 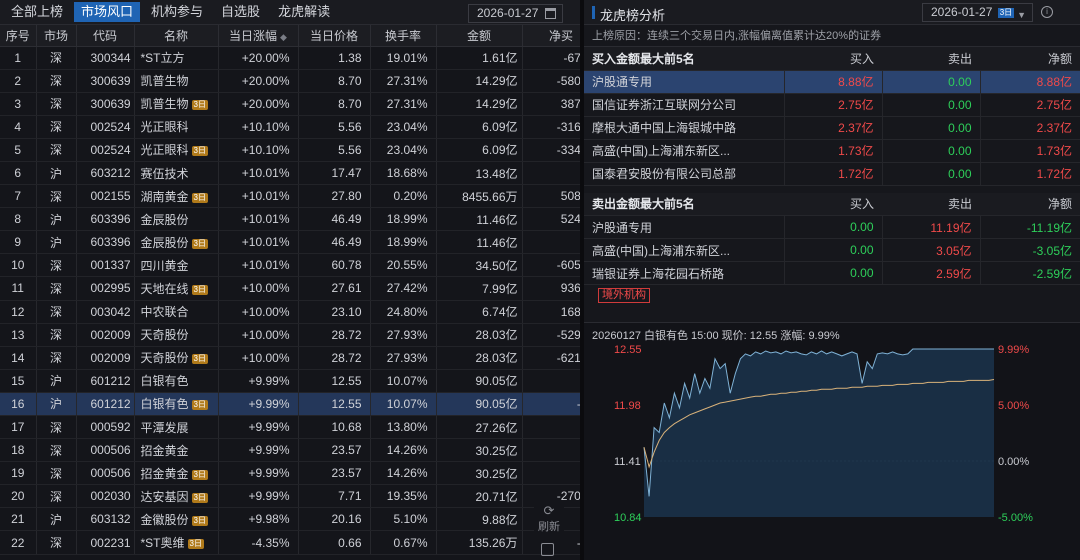 I want to click on cell-amount: 14.29亿, so click(x=479, y=81).